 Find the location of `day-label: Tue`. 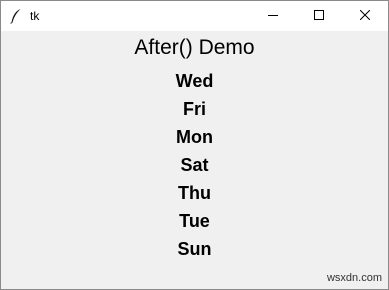

day-label: Tue is located at coordinates (194, 221).